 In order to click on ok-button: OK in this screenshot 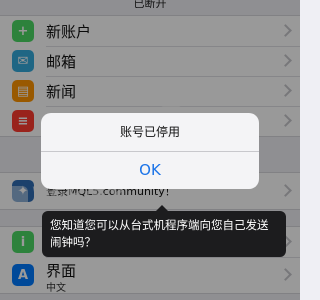, I will do `click(150, 170)`.